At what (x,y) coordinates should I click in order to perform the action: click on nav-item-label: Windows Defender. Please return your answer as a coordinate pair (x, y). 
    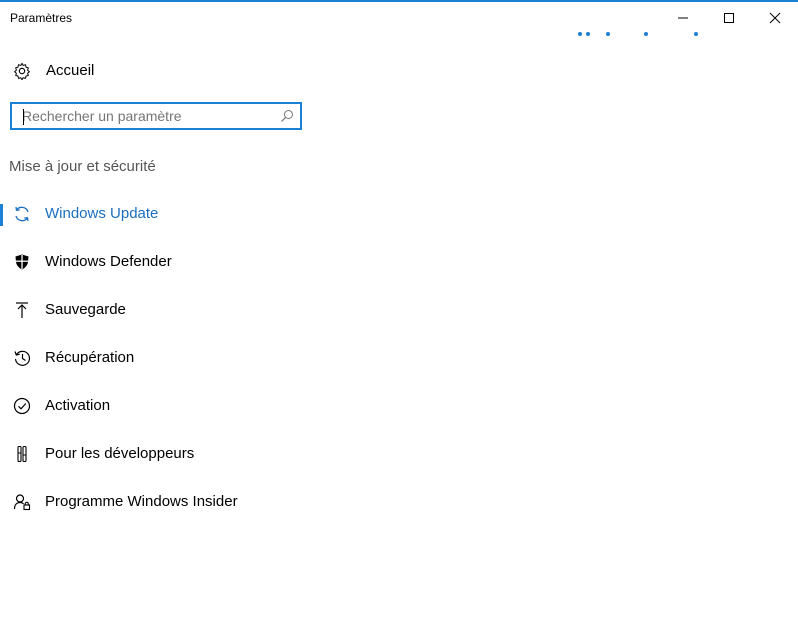
    Looking at the image, I should click on (108, 261).